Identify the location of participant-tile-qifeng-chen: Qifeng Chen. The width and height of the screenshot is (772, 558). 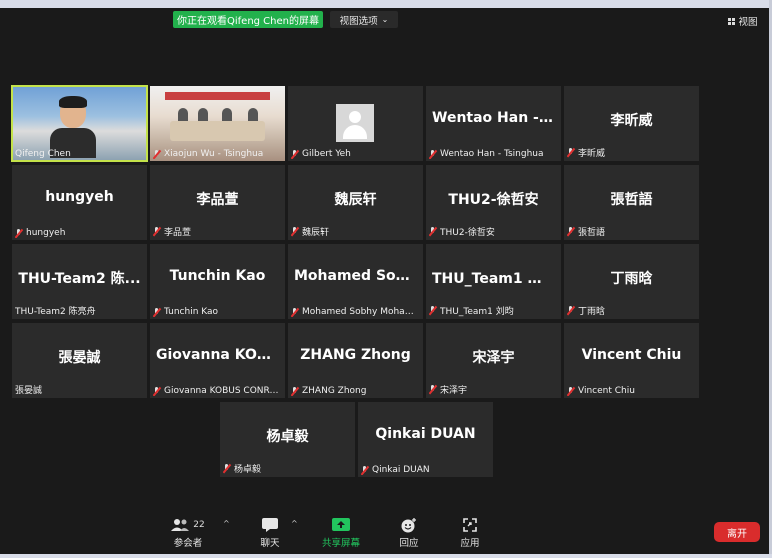
(79, 123).